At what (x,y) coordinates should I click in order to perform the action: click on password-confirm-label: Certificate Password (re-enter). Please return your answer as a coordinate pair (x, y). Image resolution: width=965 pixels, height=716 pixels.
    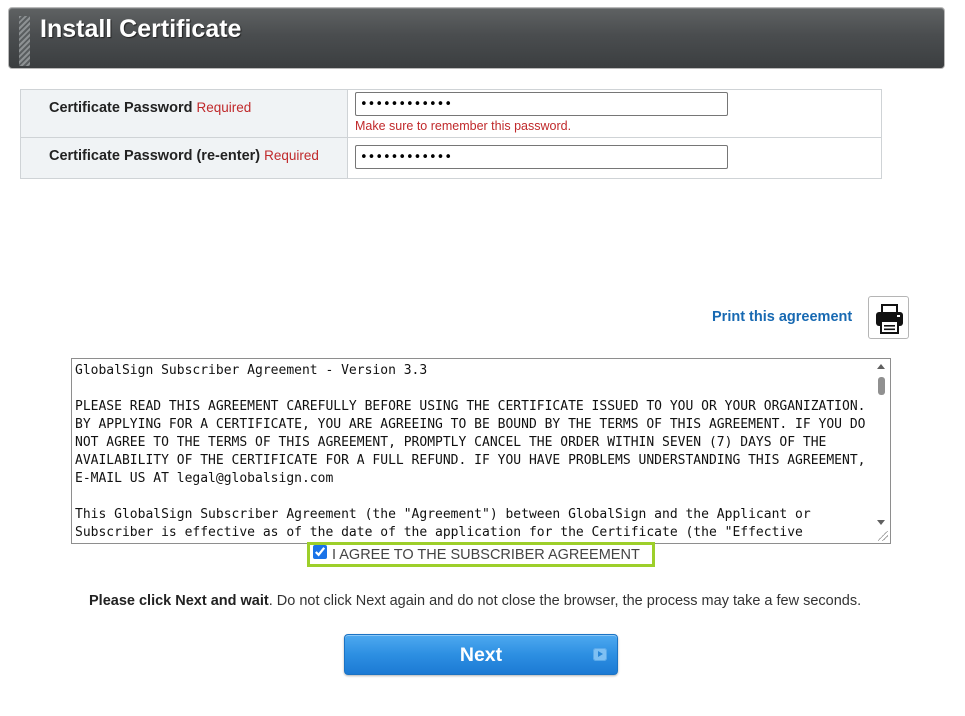
    Looking at the image, I should click on (155, 156).